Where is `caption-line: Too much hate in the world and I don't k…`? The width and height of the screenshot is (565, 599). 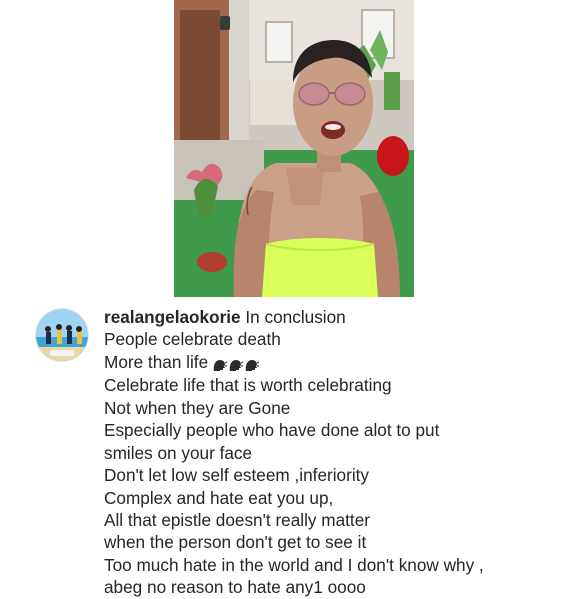
caption-line: Too much hate in the world and I don't k… is located at coordinates (294, 564).